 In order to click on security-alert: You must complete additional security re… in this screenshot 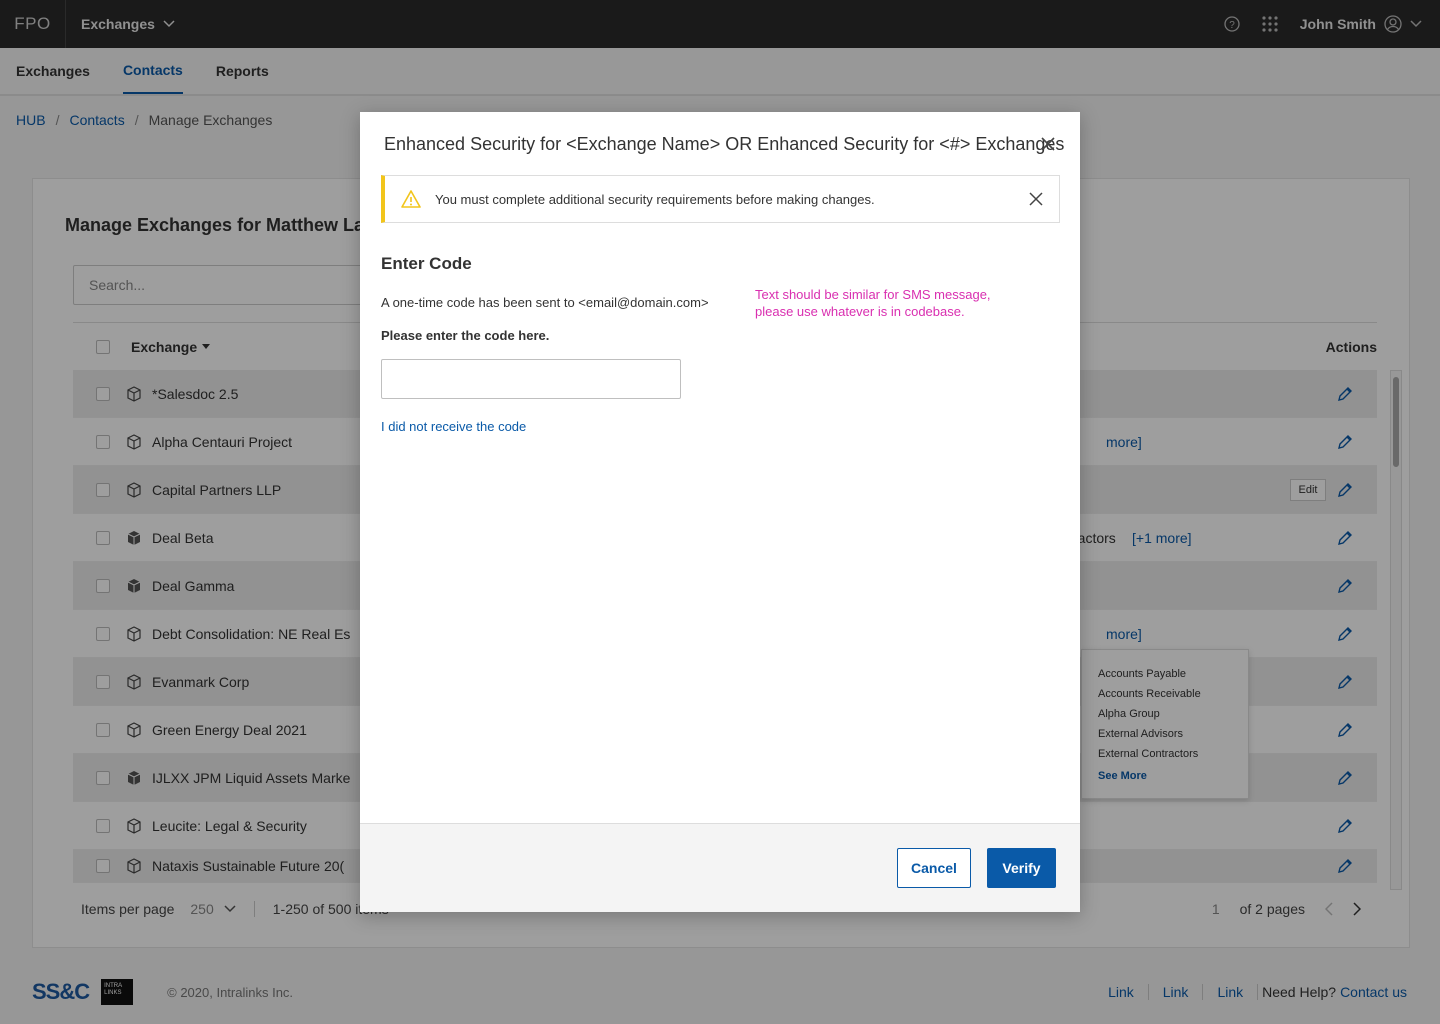, I will do `click(720, 199)`.